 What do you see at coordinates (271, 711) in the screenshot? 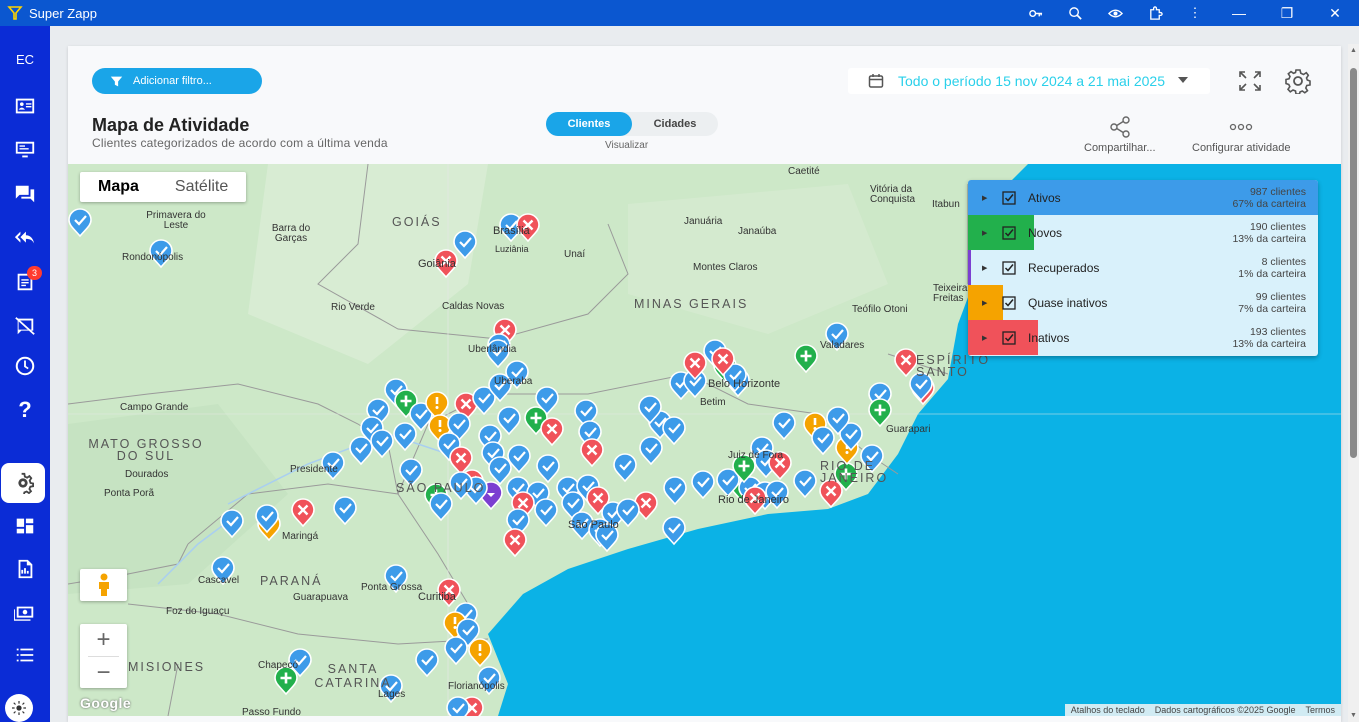
I see `map-label: Passo Fundo` at bounding box center [271, 711].